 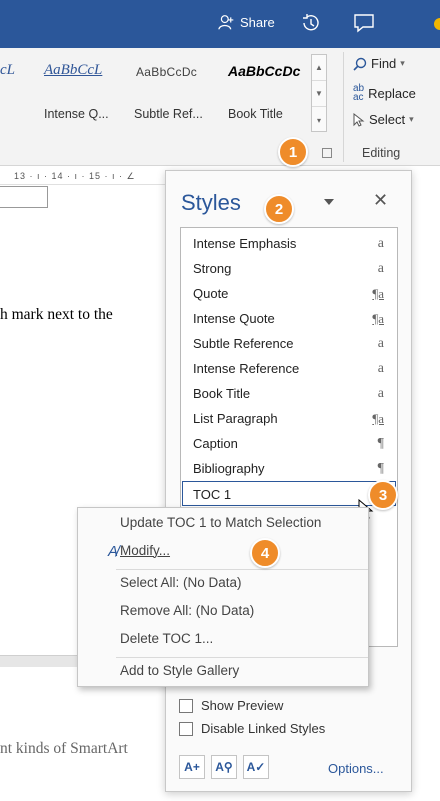 I want to click on style-item-label: Bibliography, so click(x=229, y=468).